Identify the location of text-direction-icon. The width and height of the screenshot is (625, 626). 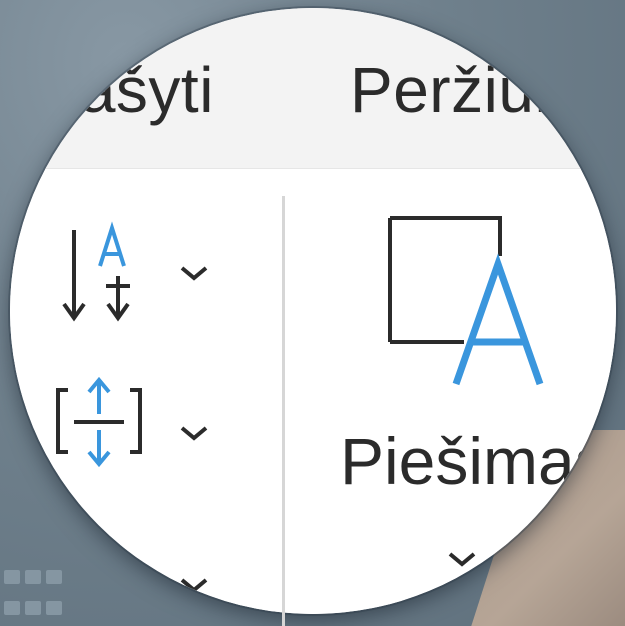
(100, 275).